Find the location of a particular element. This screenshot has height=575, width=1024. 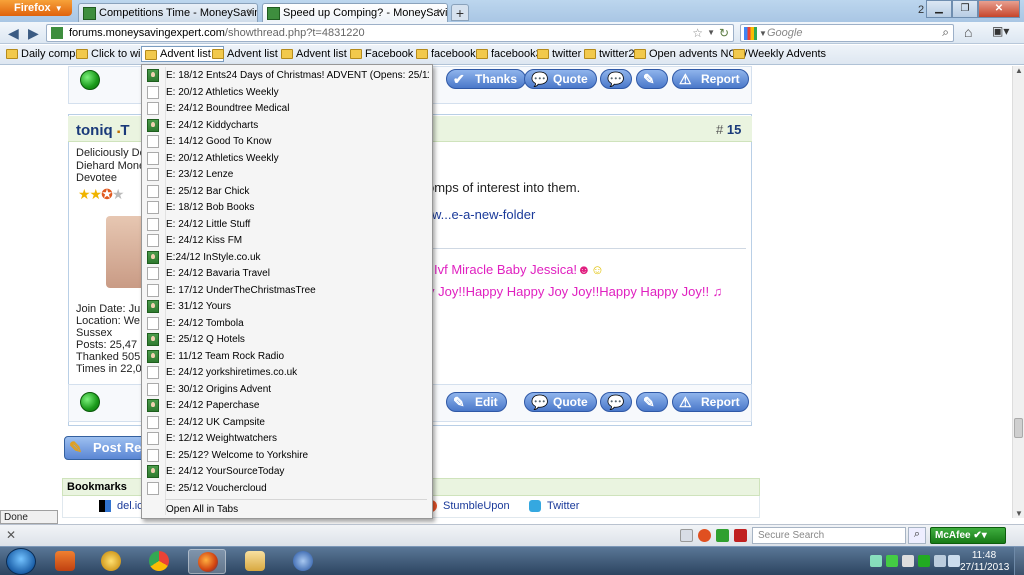

thanks-button: ✔ Thanks is located at coordinates (486, 79).